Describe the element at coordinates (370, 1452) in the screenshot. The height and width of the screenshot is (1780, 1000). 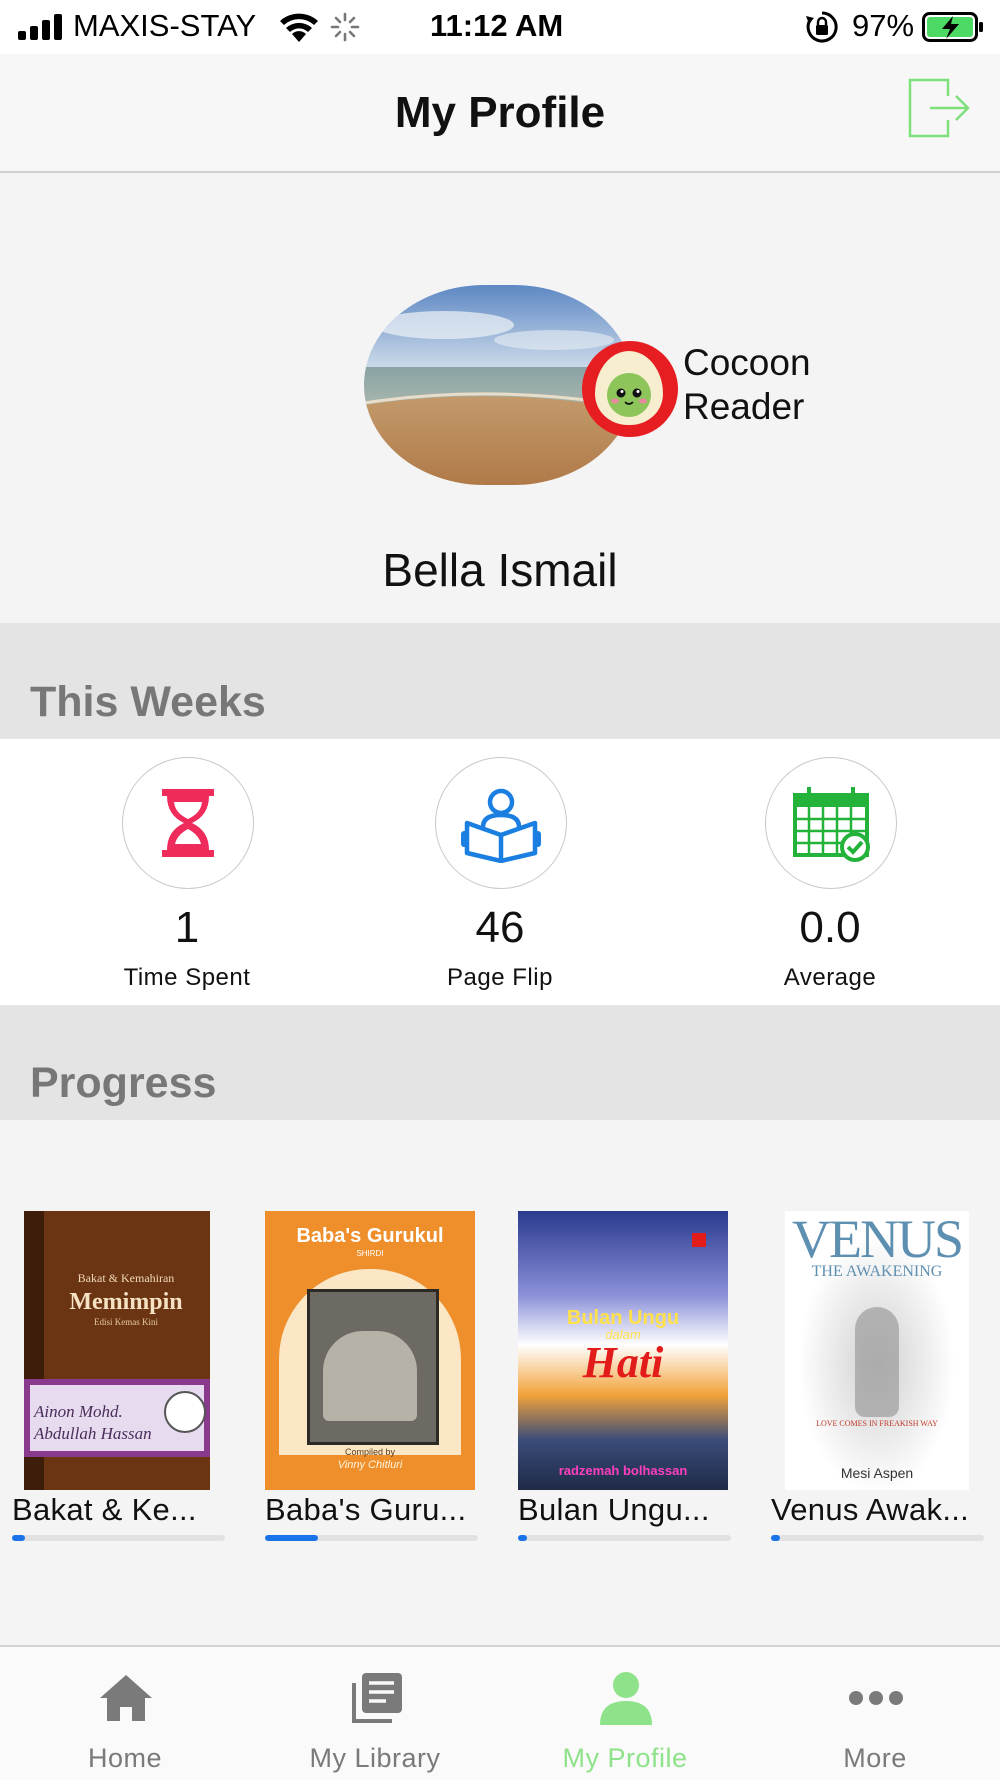
I see `cover-text: Compiled by` at that location.